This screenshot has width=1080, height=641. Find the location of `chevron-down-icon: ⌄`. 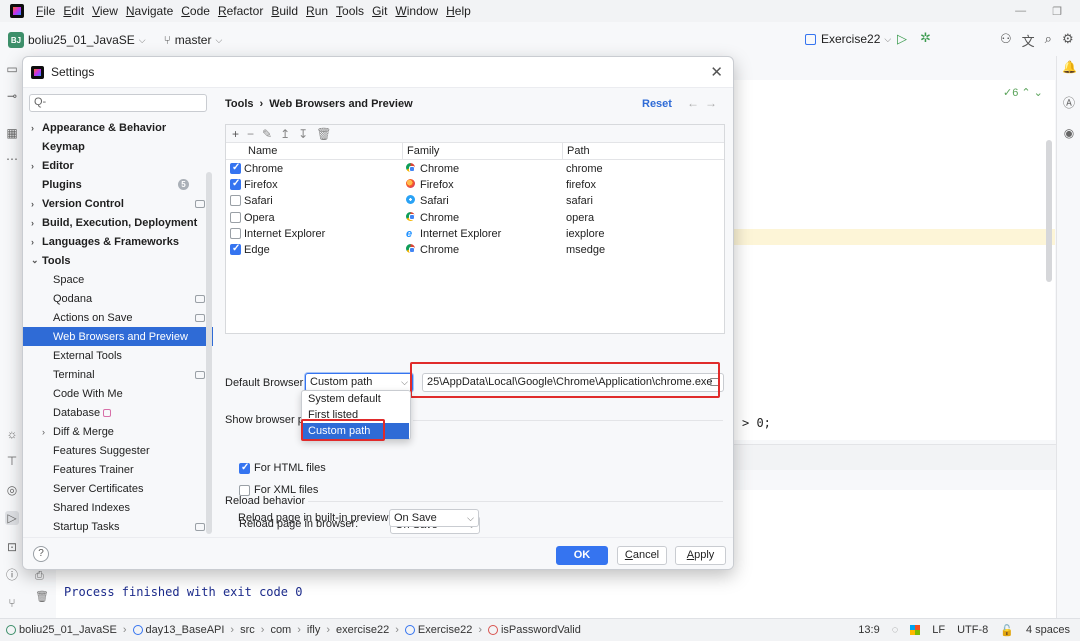

chevron-down-icon: ⌄ is located at coordinates (36, 260).